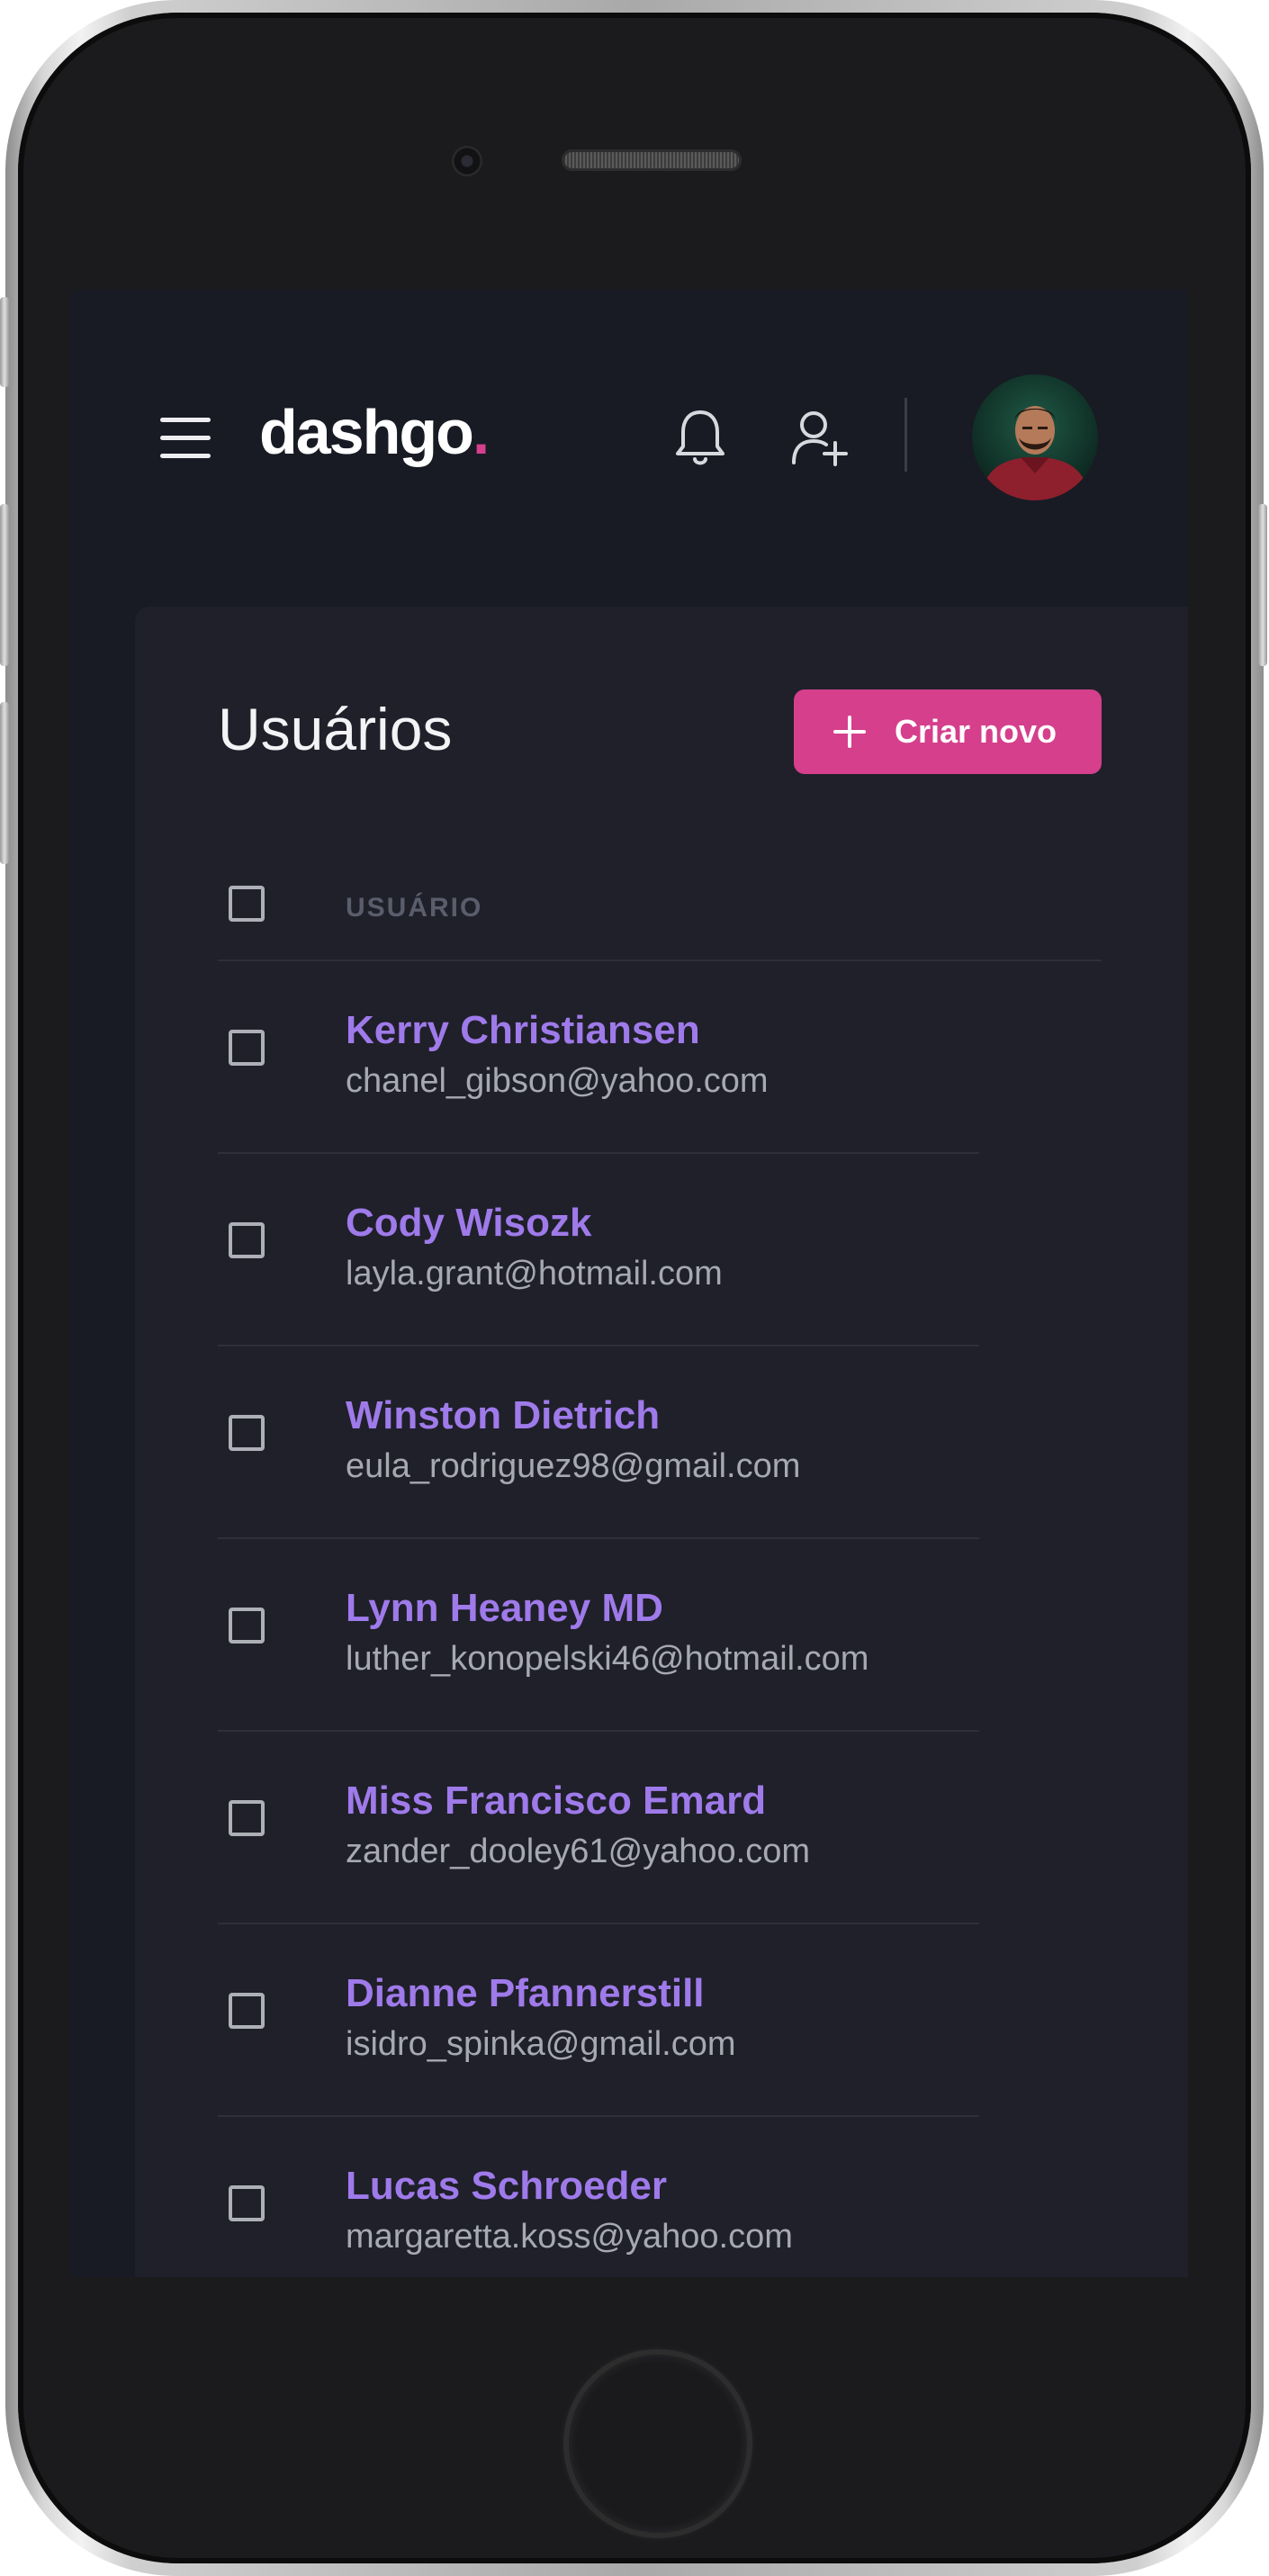 This screenshot has width=1269, height=2576. Describe the element at coordinates (335, 729) in the screenshot. I see `page-title: Usuários` at that location.